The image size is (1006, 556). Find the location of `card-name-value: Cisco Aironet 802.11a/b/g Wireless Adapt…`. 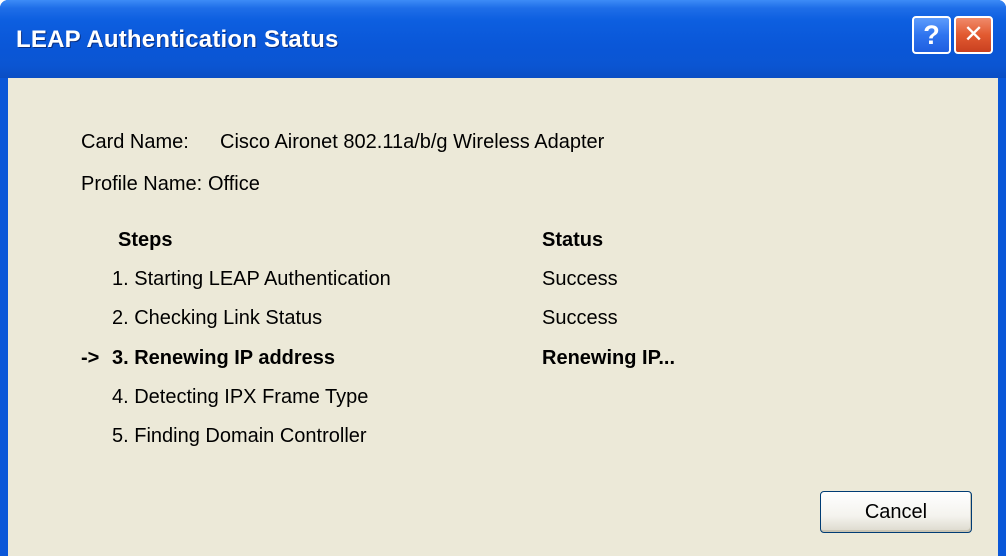

card-name-value: Cisco Aironet 802.11a/b/g Wireless Adapt… is located at coordinates (412, 142).